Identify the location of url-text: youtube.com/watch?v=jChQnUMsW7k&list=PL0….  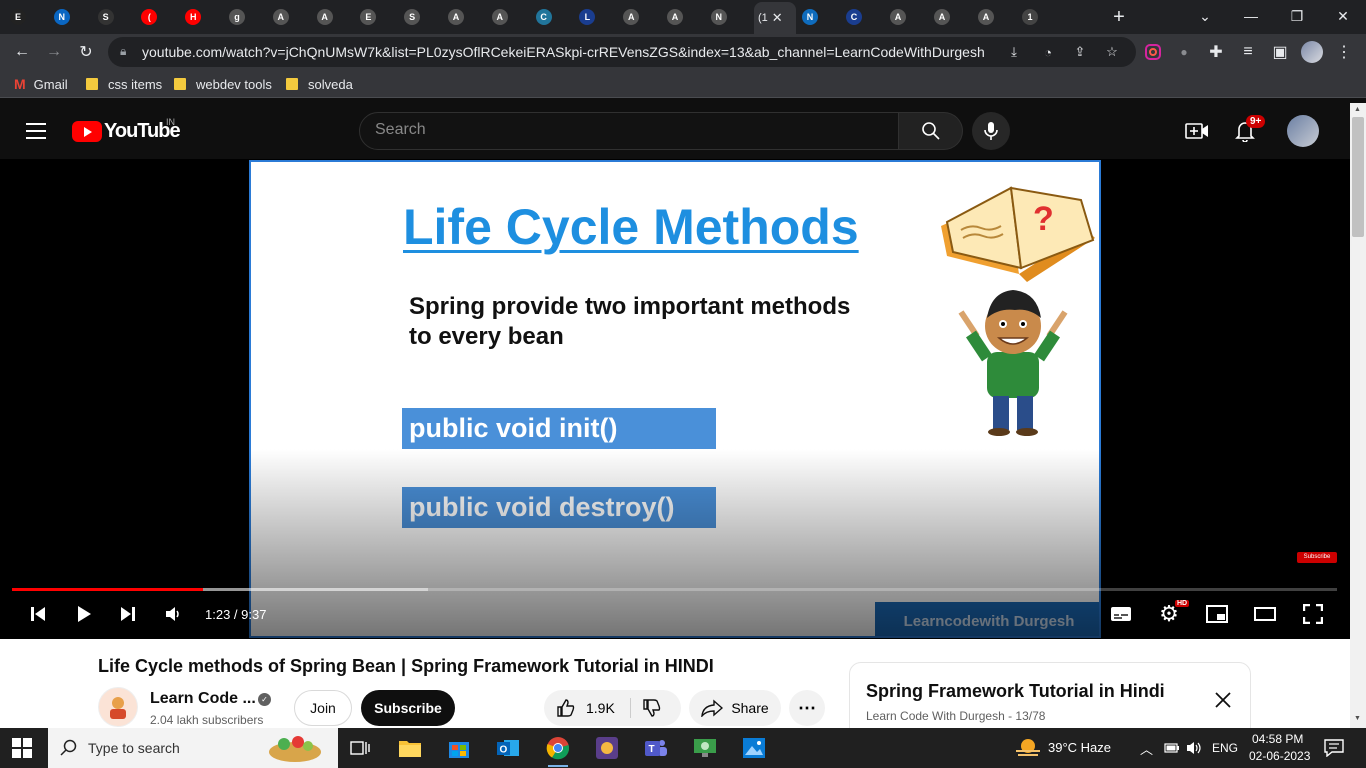
(563, 52).